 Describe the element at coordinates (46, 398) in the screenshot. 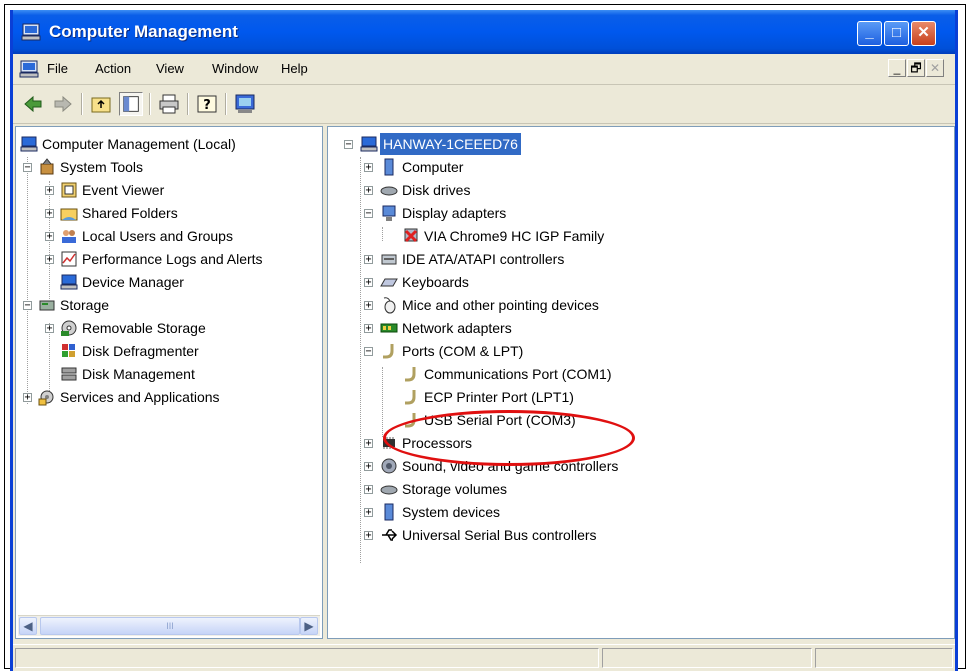

I see `services-icon` at that location.